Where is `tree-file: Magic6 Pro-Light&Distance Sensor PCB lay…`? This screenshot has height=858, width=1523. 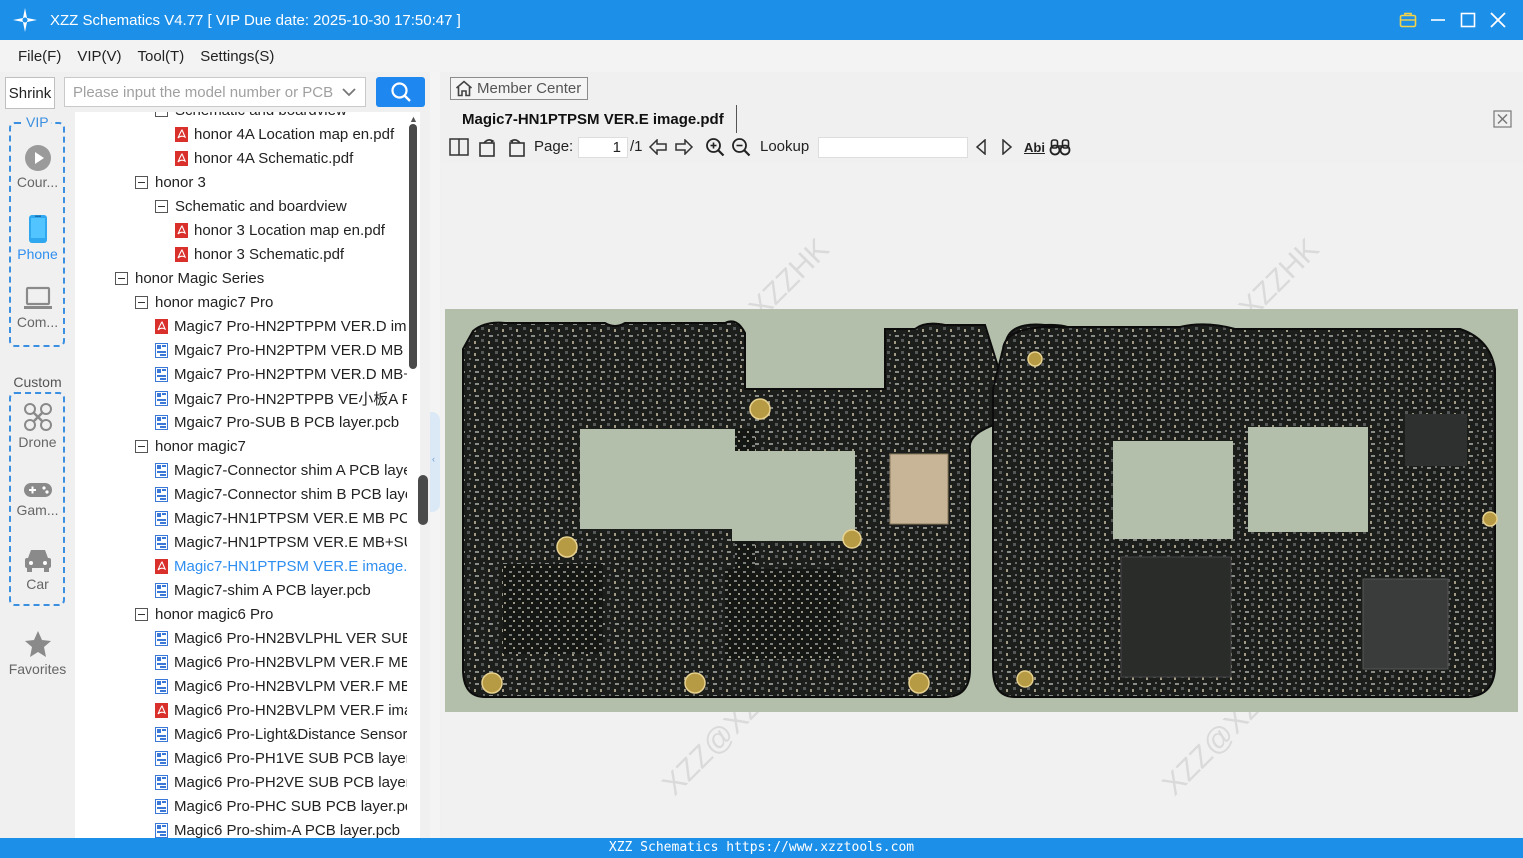 tree-file: Magic6 Pro-Light&Distance Sensor PCB lay… is located at coordinates (281, 734).